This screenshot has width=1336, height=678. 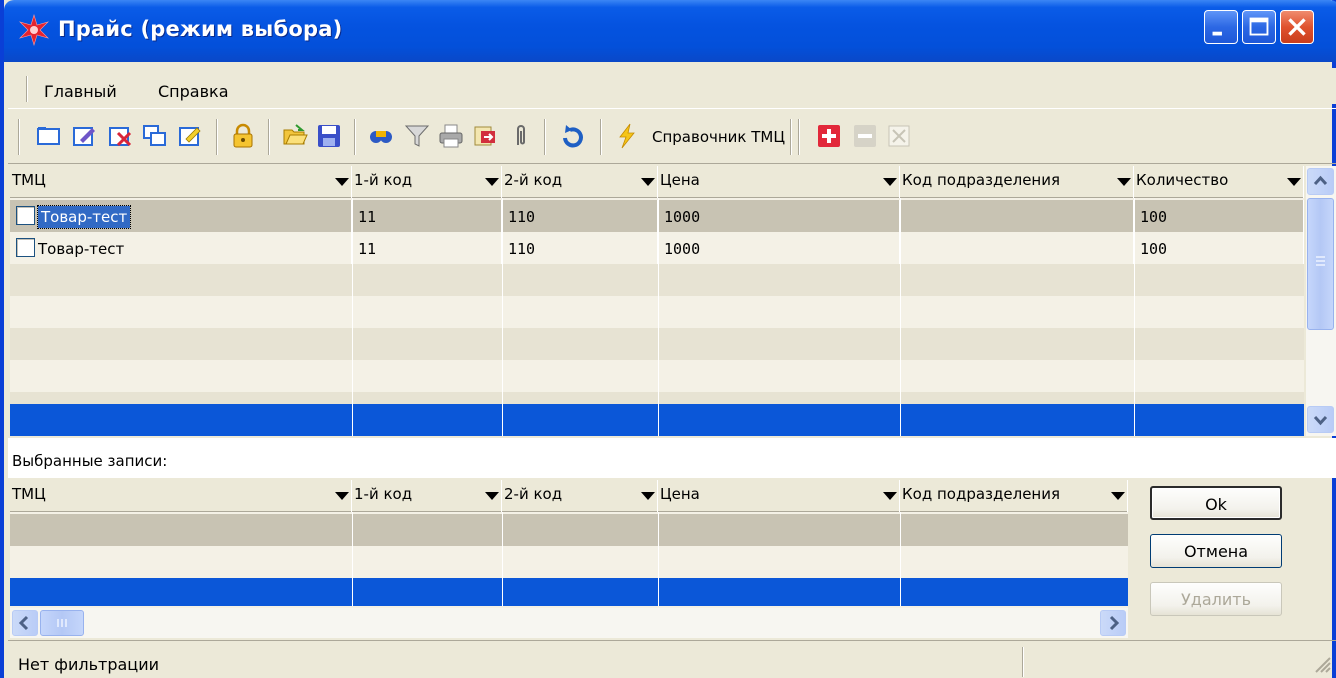 I want to click on export-icon, so click(x=485, y=136).